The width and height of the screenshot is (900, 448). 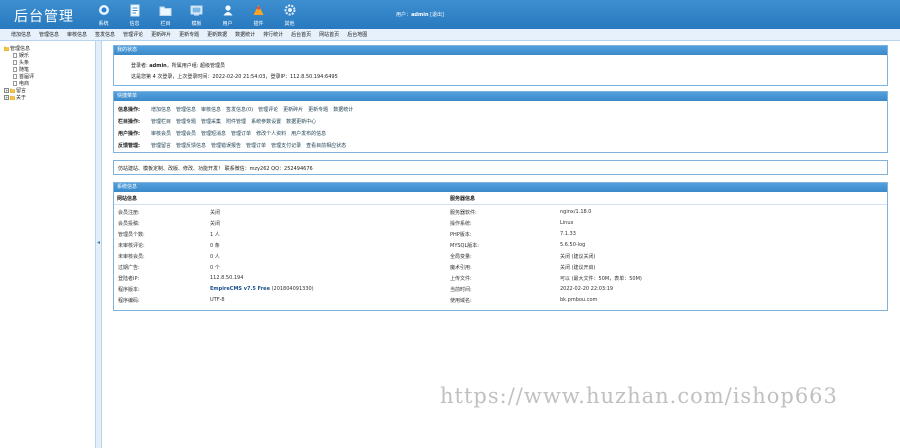 What do you see at coordinates (161, 121) in the screenshot?
I see `shortcut-link: 管理栏目` at bounding box center [161, 121].